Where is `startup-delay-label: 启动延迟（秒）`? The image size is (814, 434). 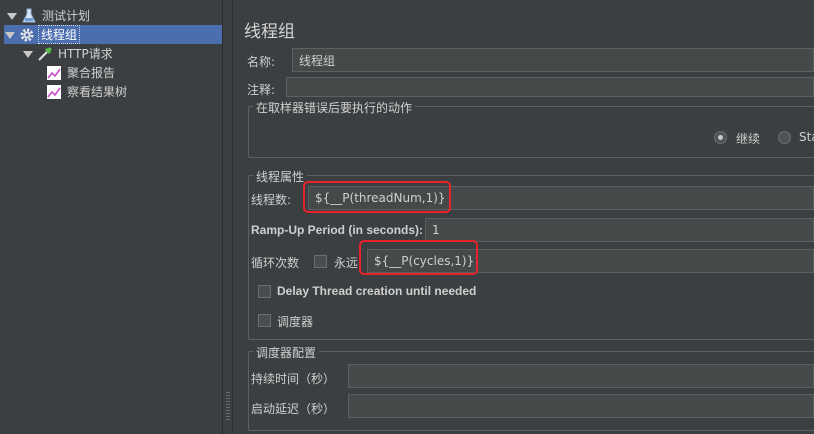 startup-delay-label: 启动延迟（秒） is located at coordinates (293, 409).